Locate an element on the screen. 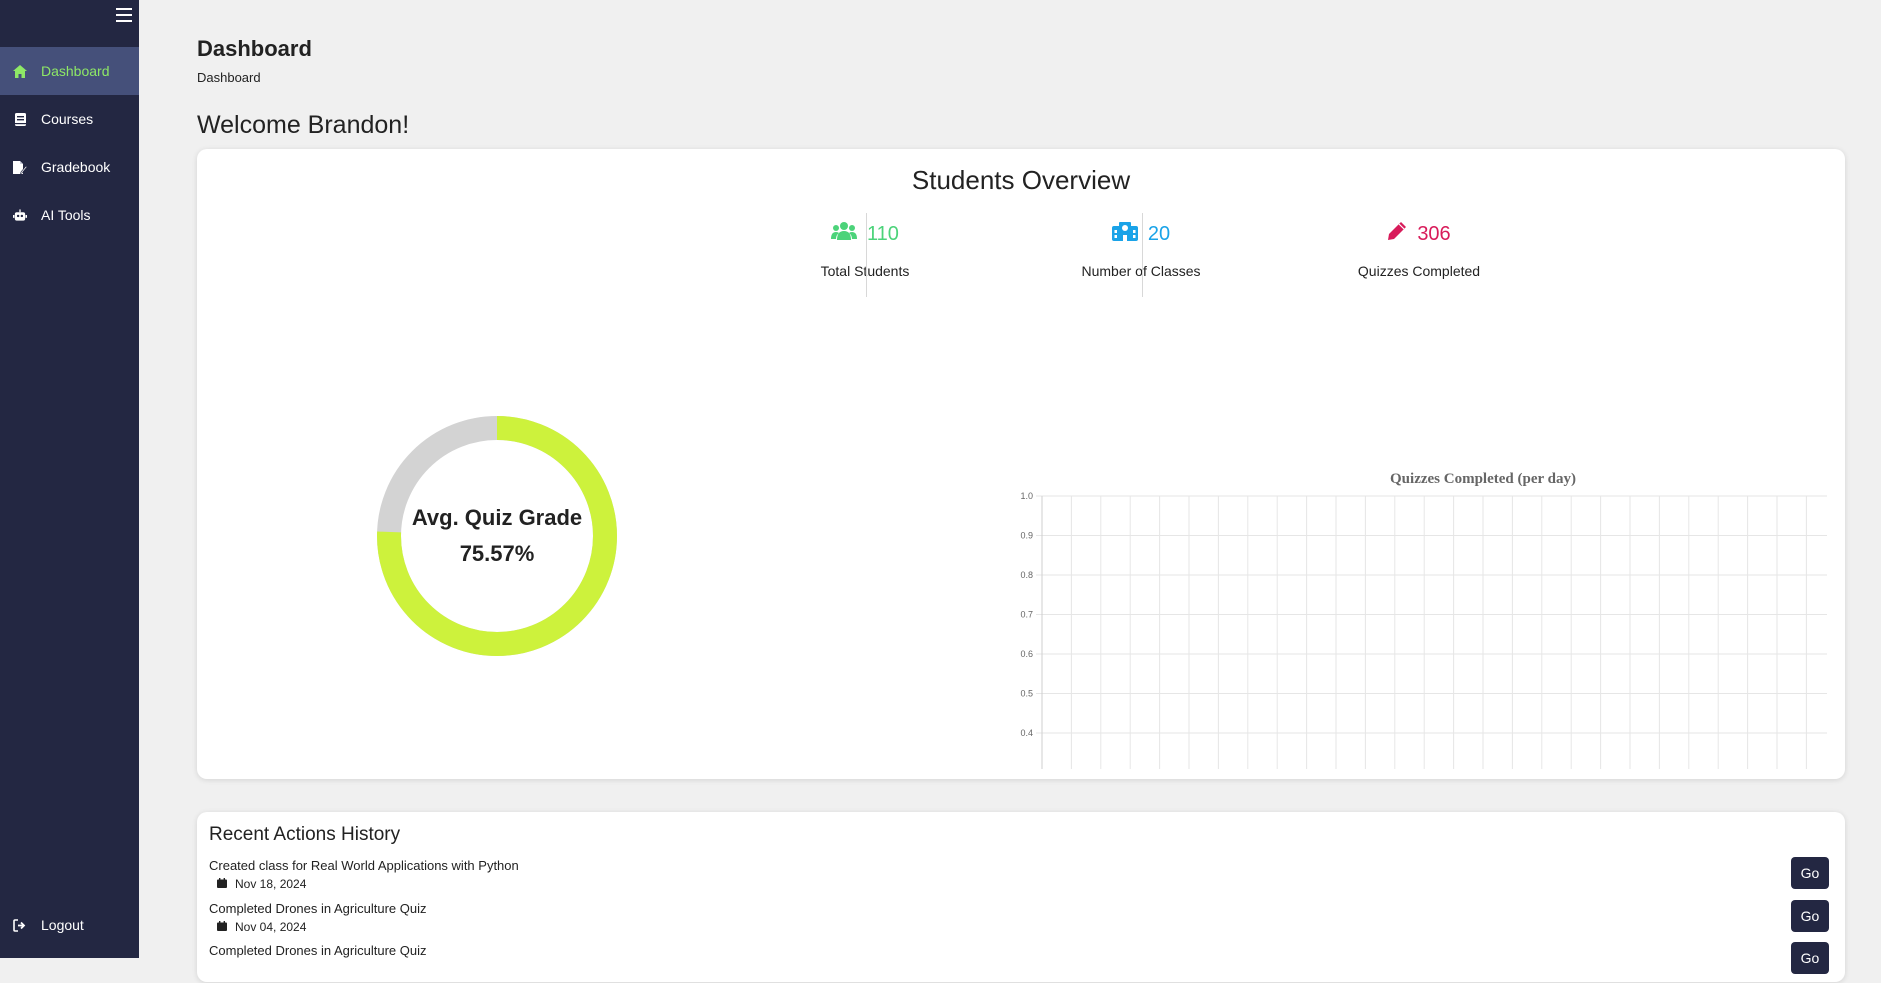 Image resolution: width=1881 pixels, height=983 pixels. logout-icon is located at coordinates (20, 925).